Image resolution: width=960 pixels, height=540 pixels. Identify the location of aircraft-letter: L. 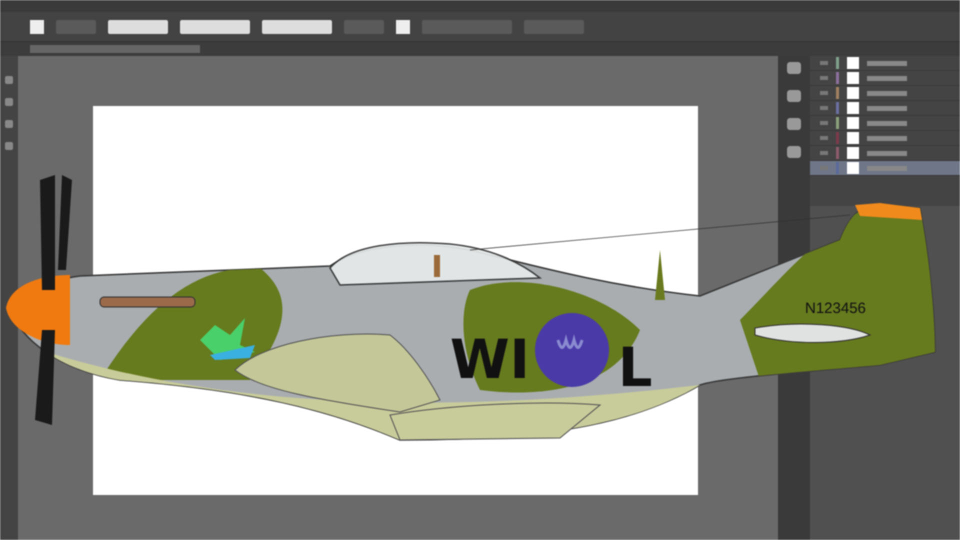
(635, 367).